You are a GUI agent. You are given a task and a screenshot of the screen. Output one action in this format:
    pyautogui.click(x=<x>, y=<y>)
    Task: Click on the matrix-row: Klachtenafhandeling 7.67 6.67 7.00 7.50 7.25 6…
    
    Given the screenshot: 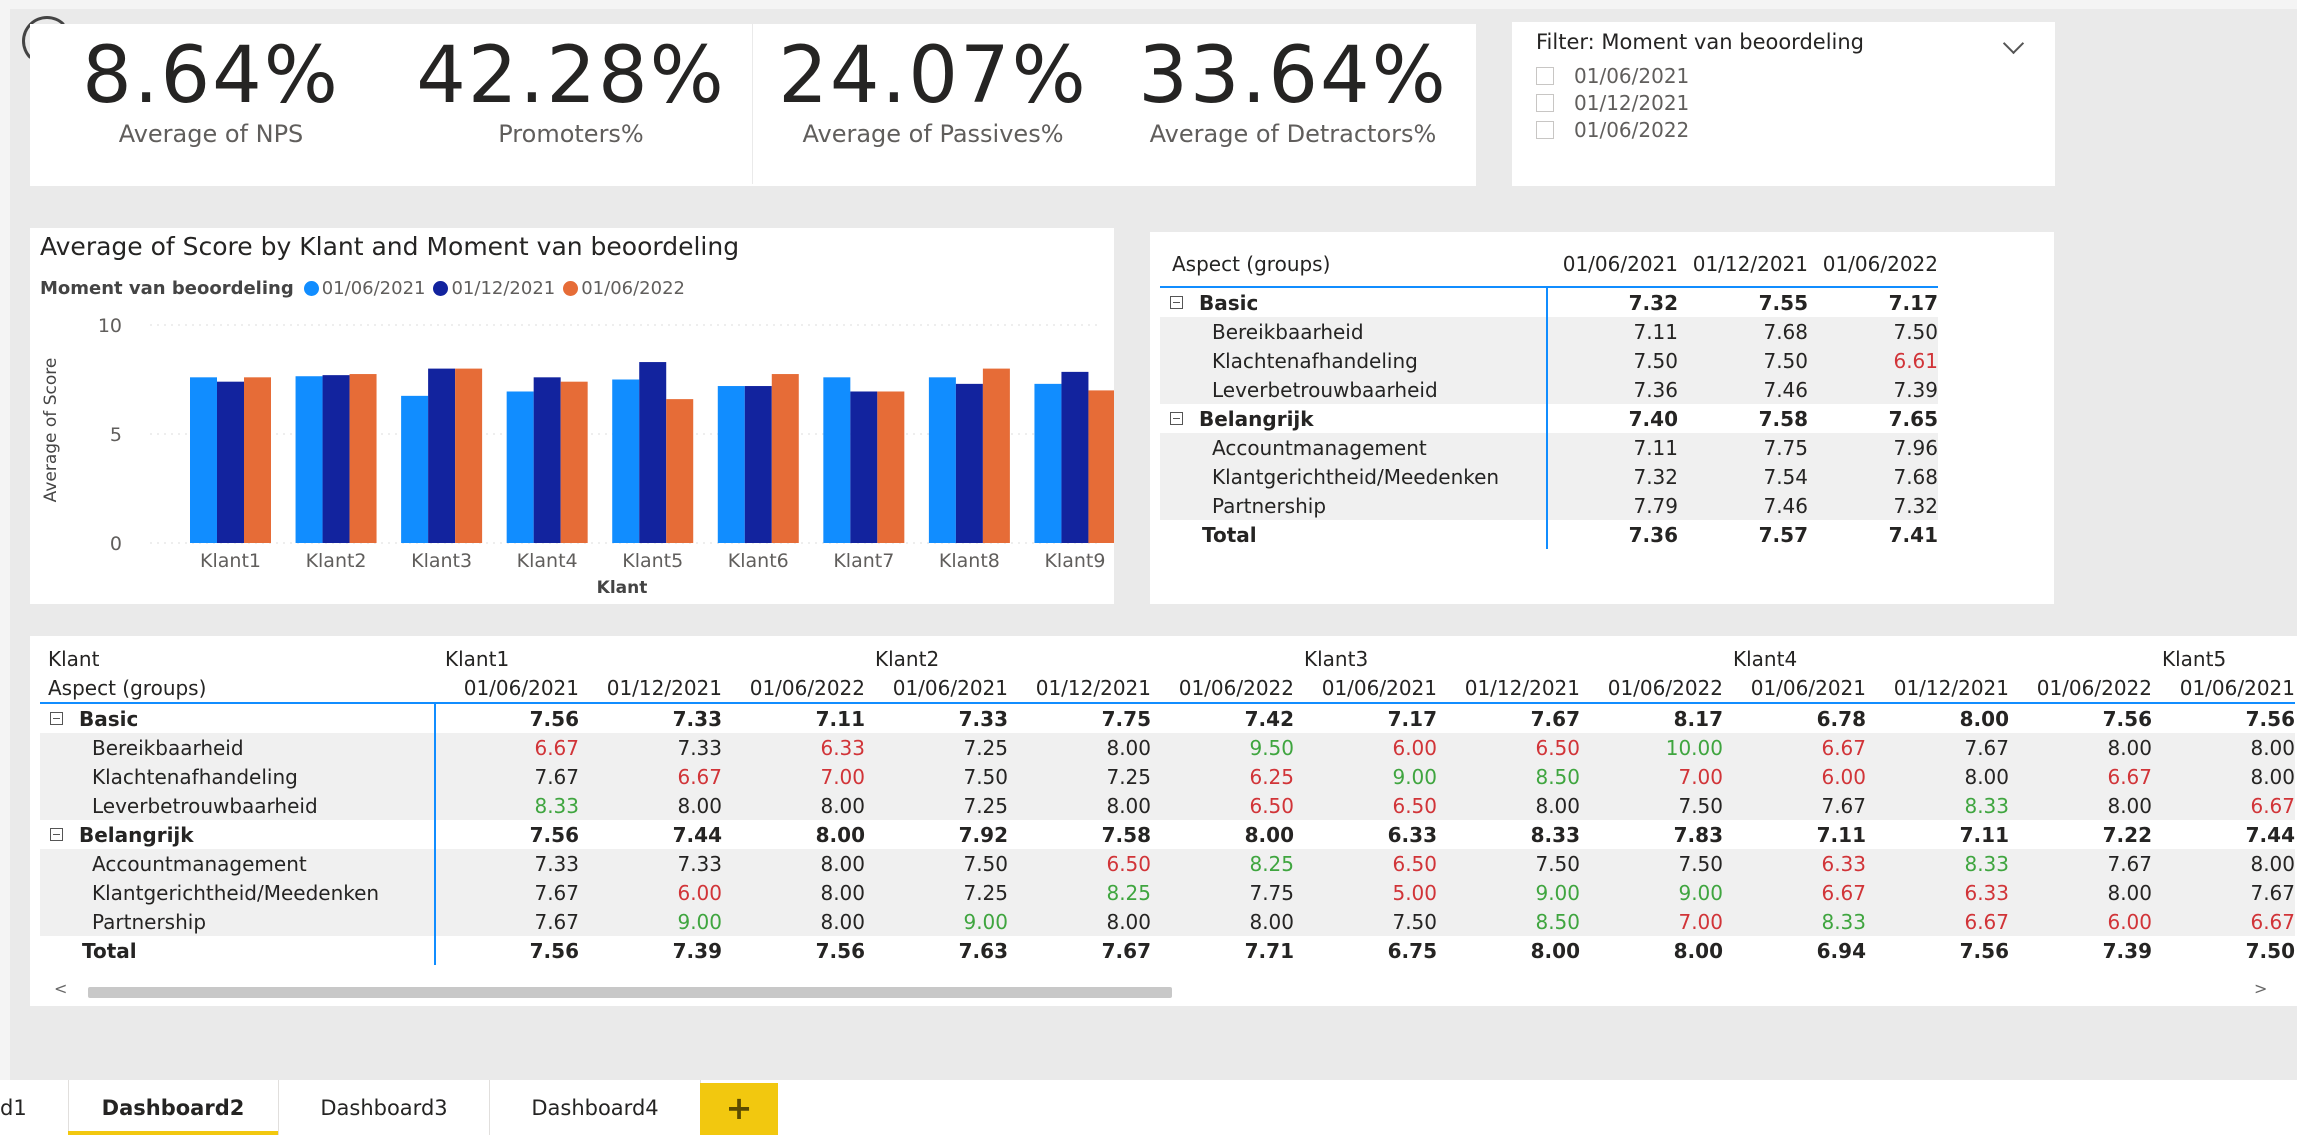 What is the action you would take?
    pyautogui.click(x=1167, y=776)
    